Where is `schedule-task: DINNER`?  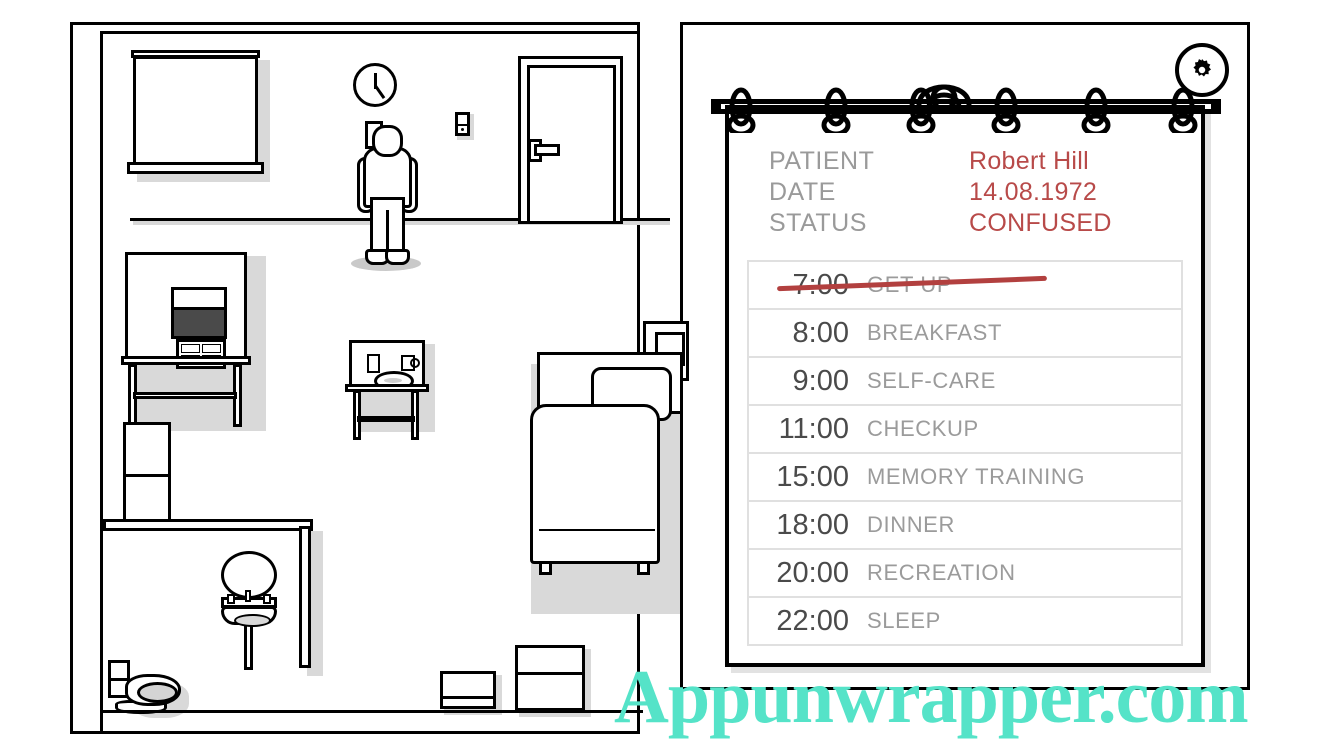 schedule-task: DINNER is located at coordinates (911, 524).